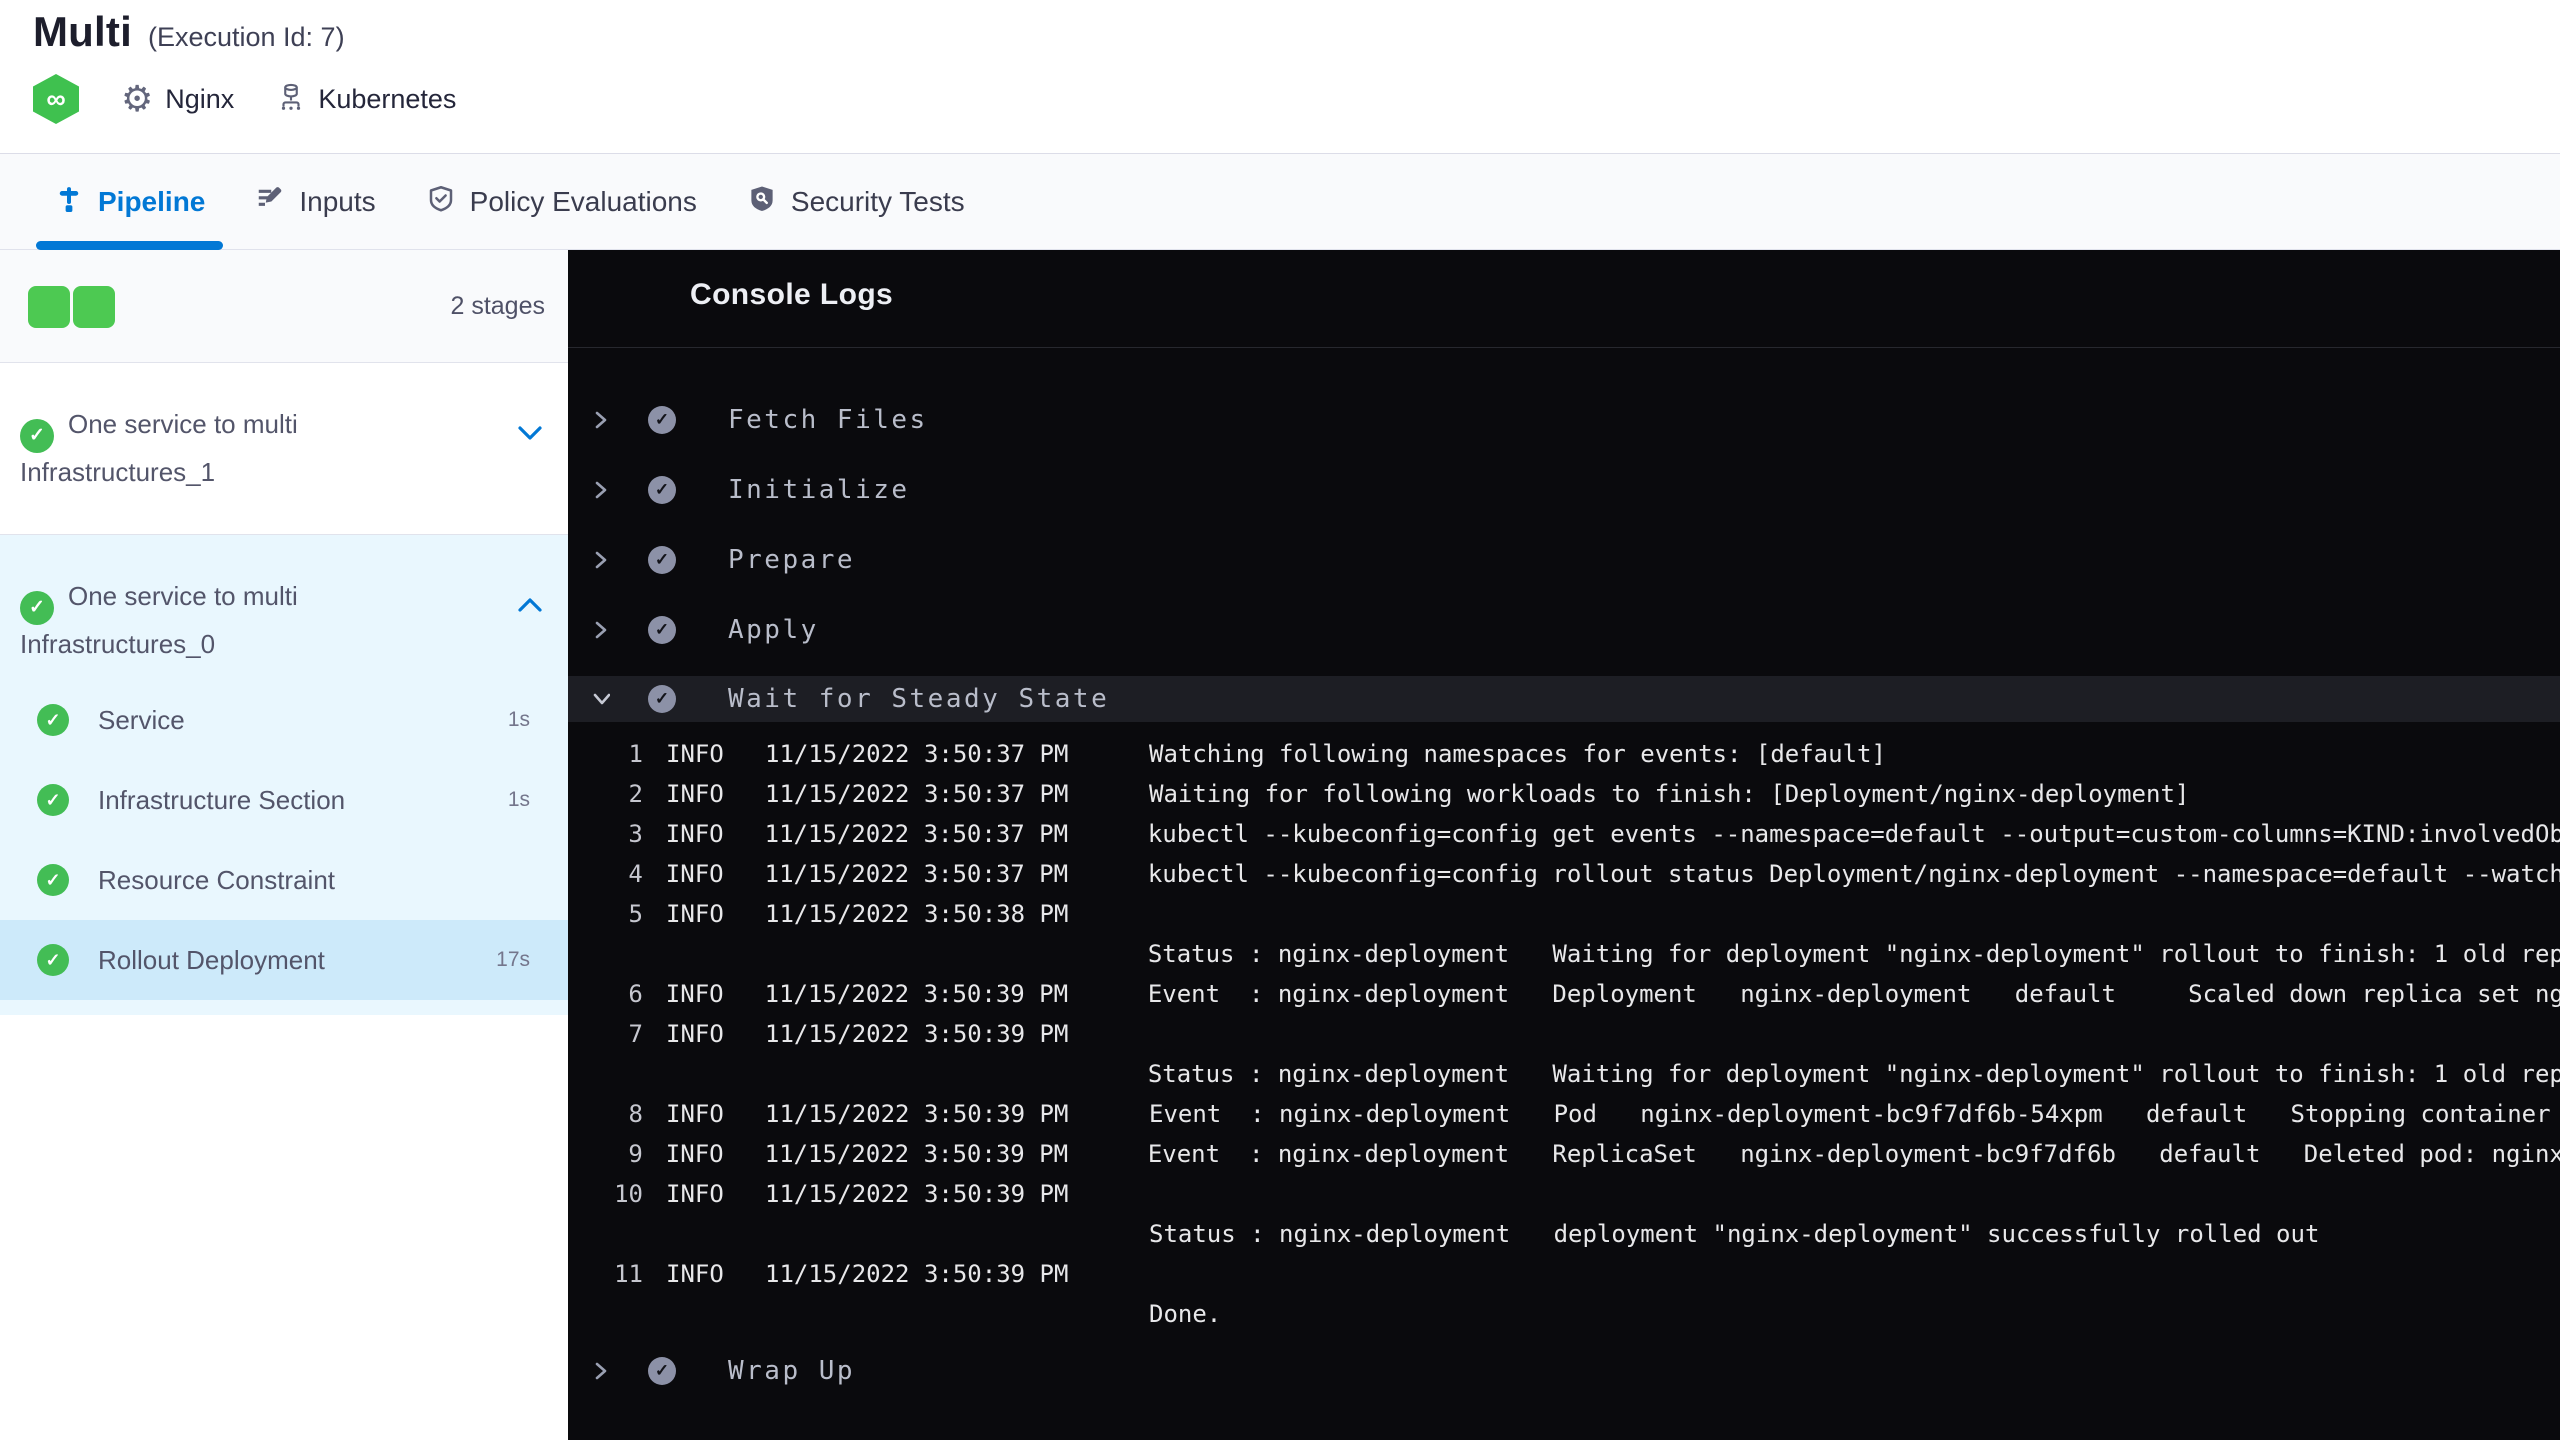  Describe the element at coordinates (1564, 699) in the screenshot. I see `console-step-wait-for-steady-state: ✓ Wait for Steady State` at that location.